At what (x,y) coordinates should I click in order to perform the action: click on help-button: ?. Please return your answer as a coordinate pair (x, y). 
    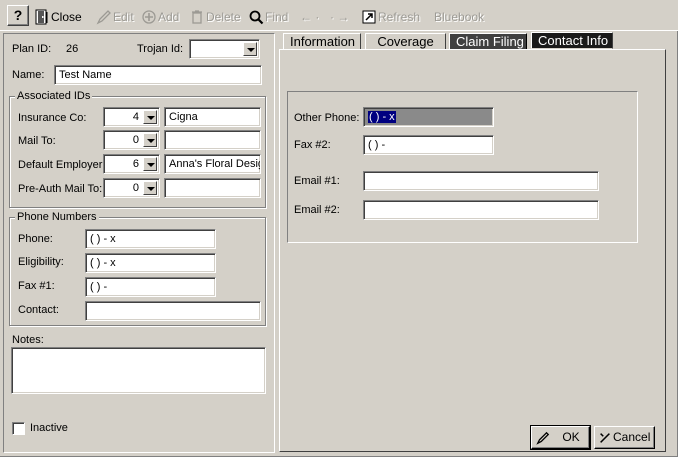
    Looking at the image, I should click on (18, 15).